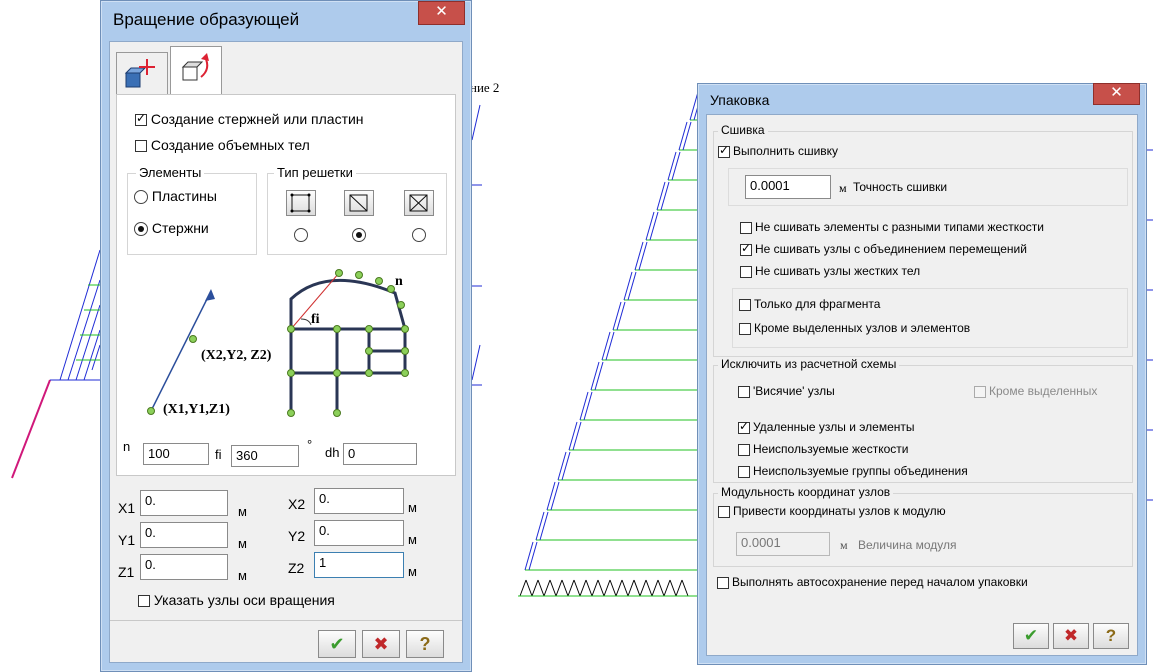 The image size is (1153, 672). What do you see at coordinates (907, 545) in the screenshot?
I see `modulus-label: Величина модуля` at bounding box center [907, 545].